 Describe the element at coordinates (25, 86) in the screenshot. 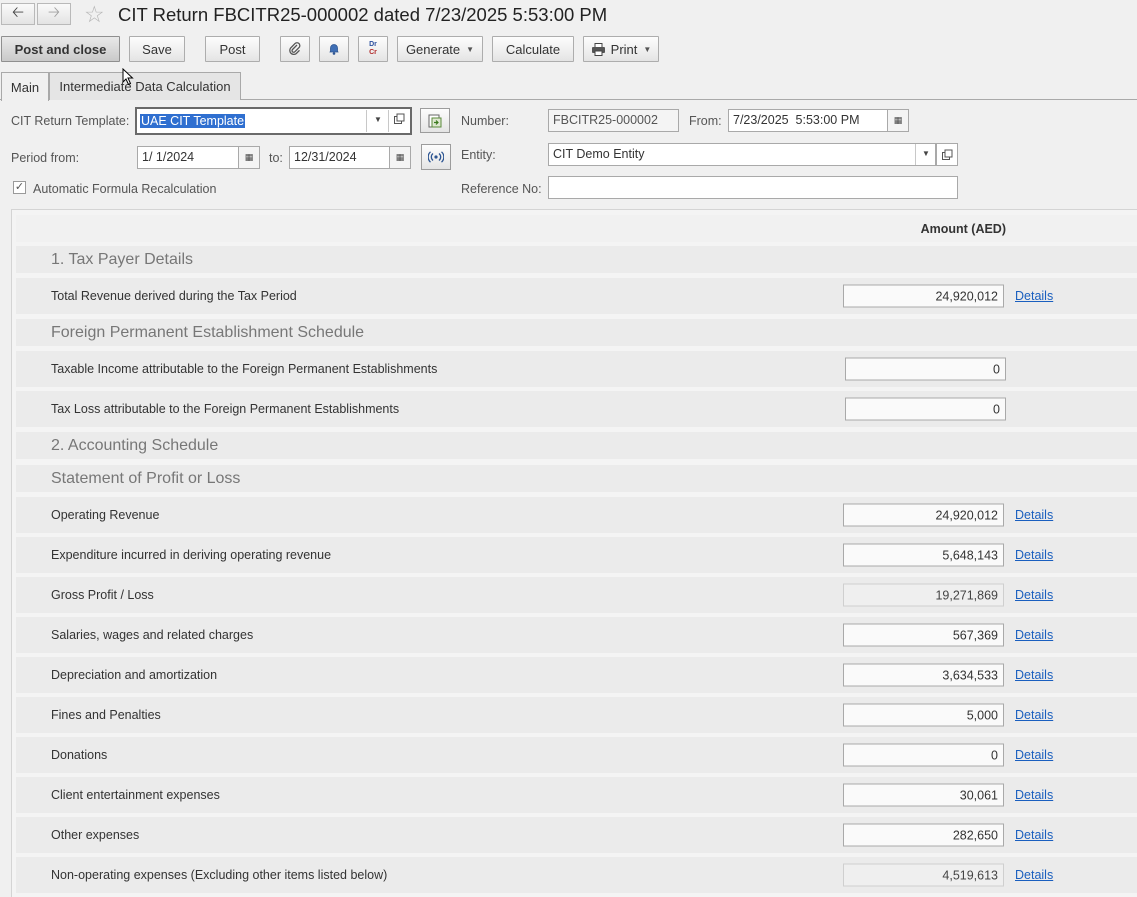

I see `tab-main: Main` at that location.